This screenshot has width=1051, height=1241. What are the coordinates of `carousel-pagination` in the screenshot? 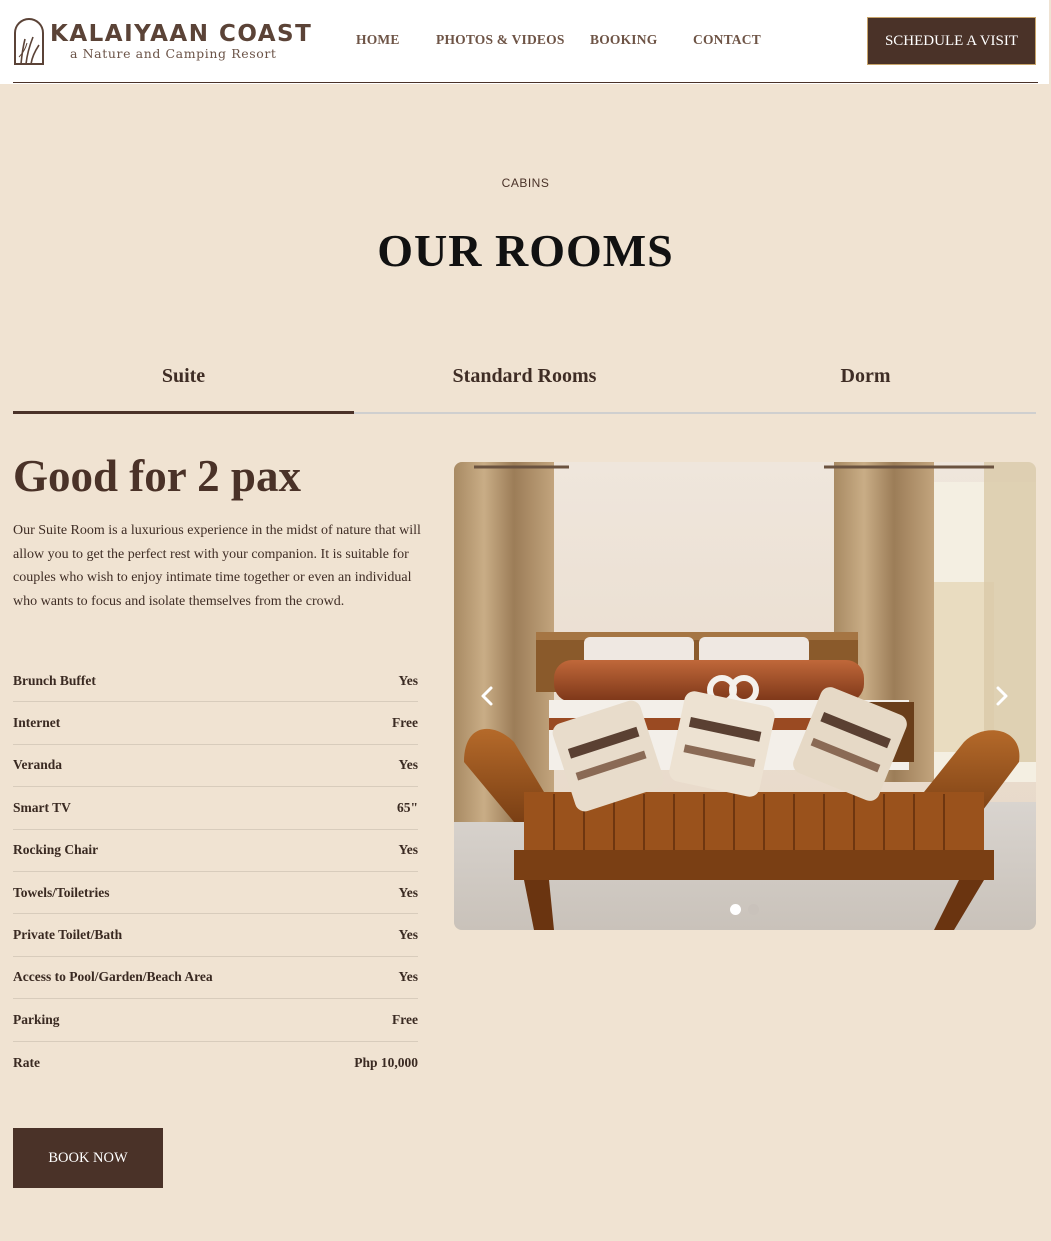 It's located at (744, 909).